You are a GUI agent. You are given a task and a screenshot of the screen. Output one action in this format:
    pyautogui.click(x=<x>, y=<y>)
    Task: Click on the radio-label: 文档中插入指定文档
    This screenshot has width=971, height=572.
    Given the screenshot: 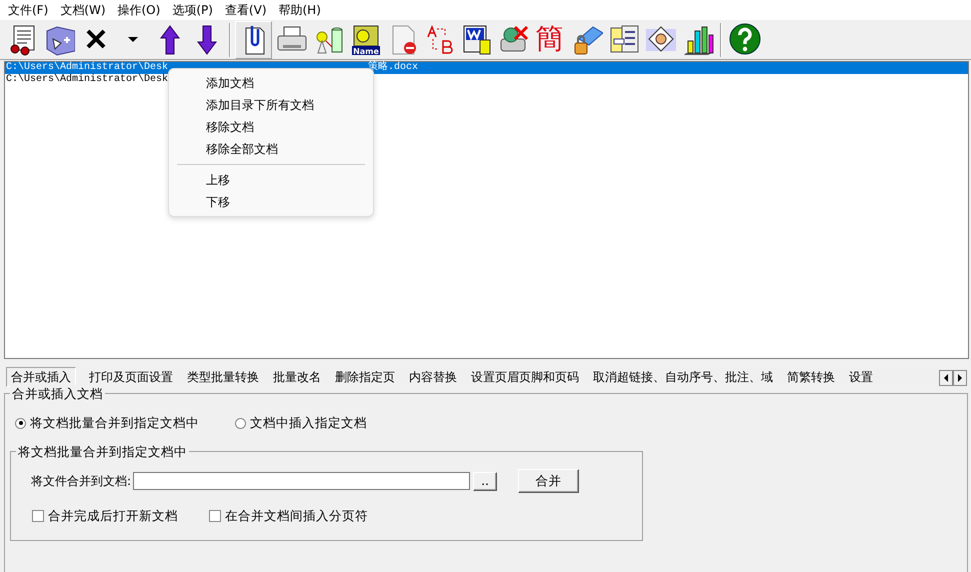 What is the action you would take?
    pyautogui.click(x=308, y=423)
    